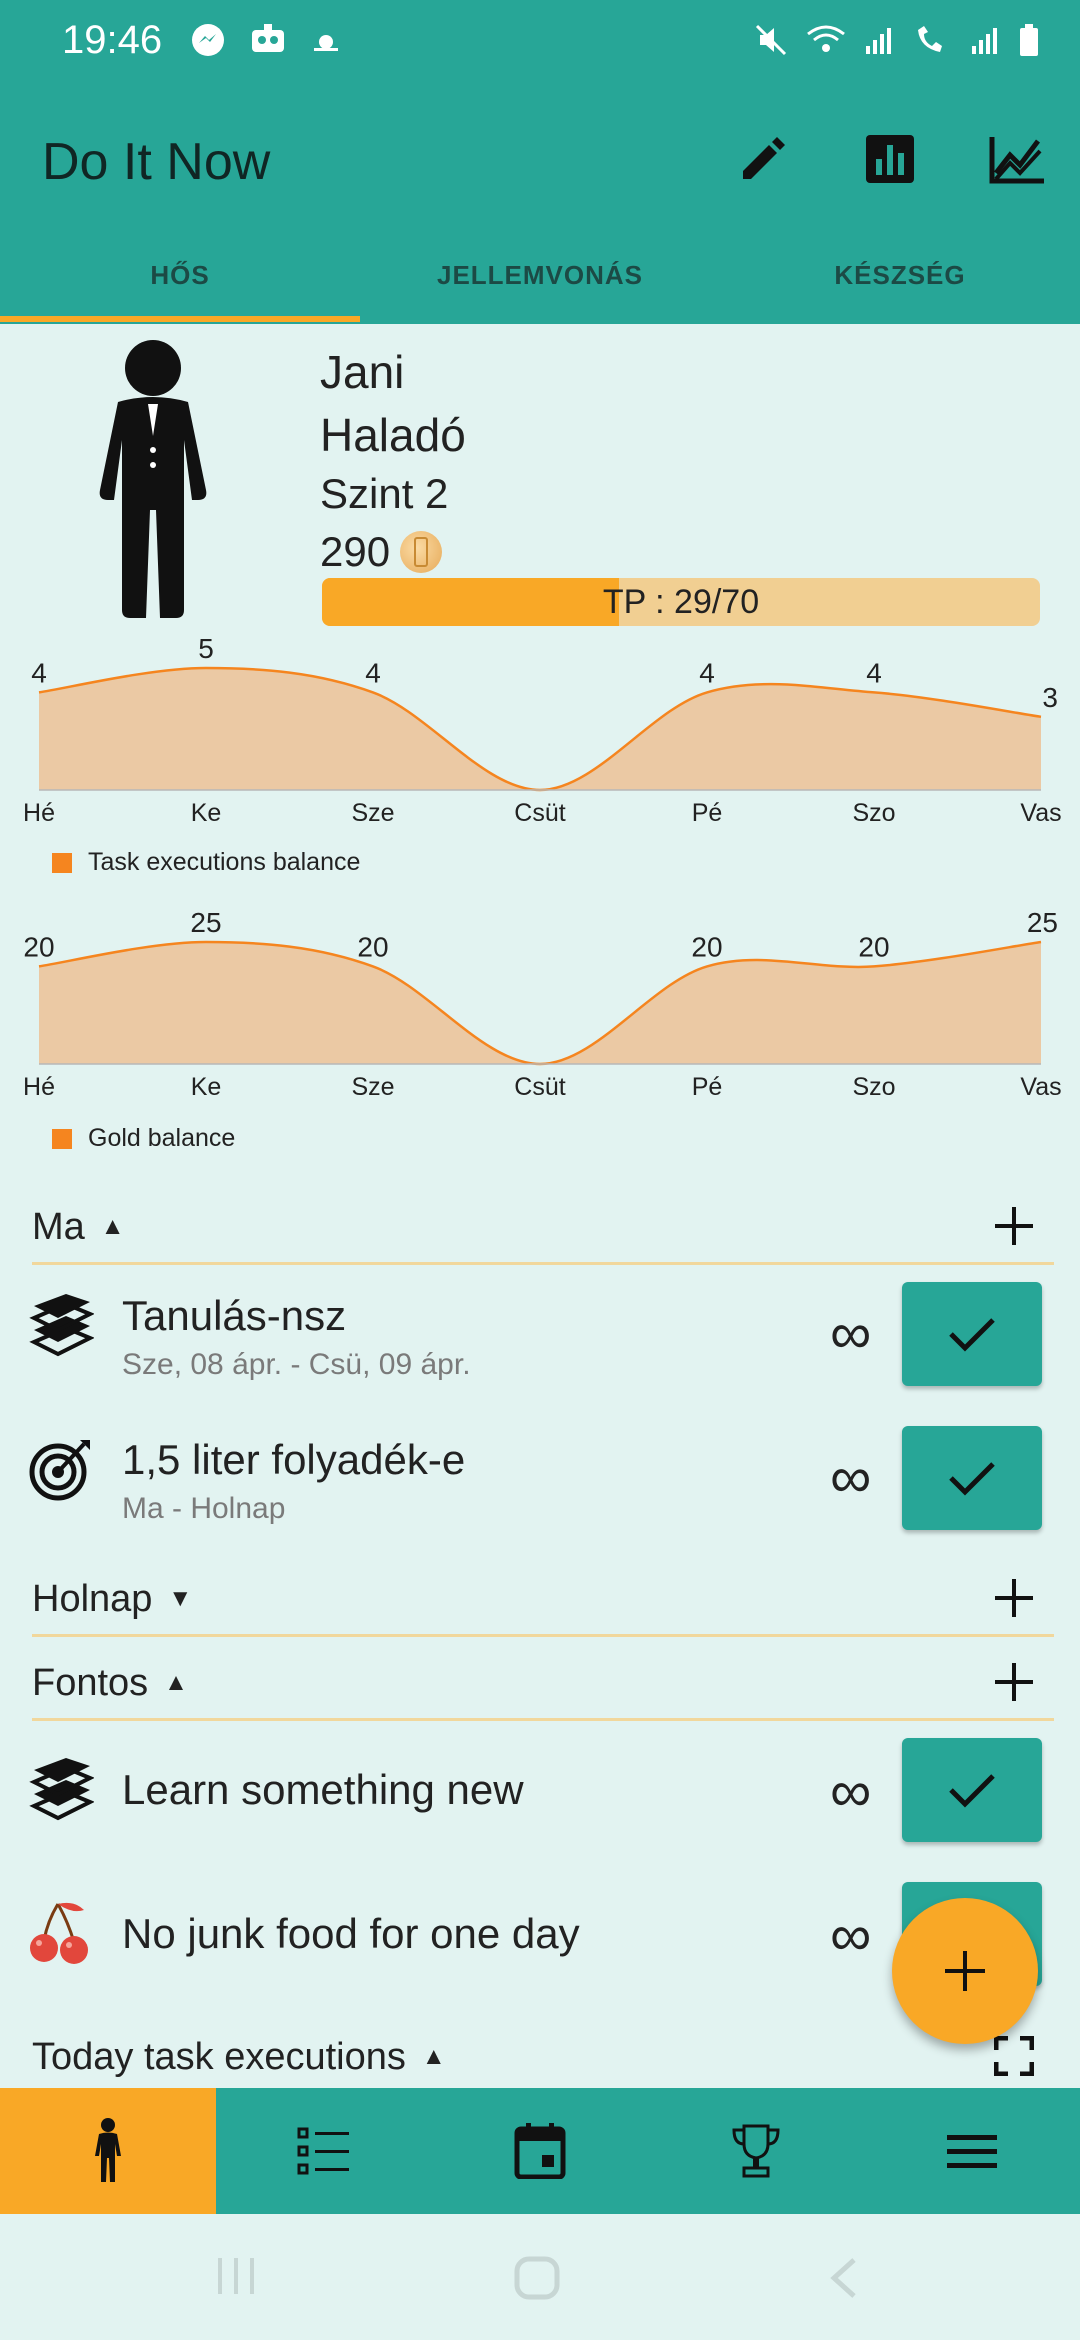 The height and width of the screenshot is (2340, 1080). Describe the element at coordinates (543, 1600) in the screenshot. I see `section-tomorrow: Holnap ▼` at that location.